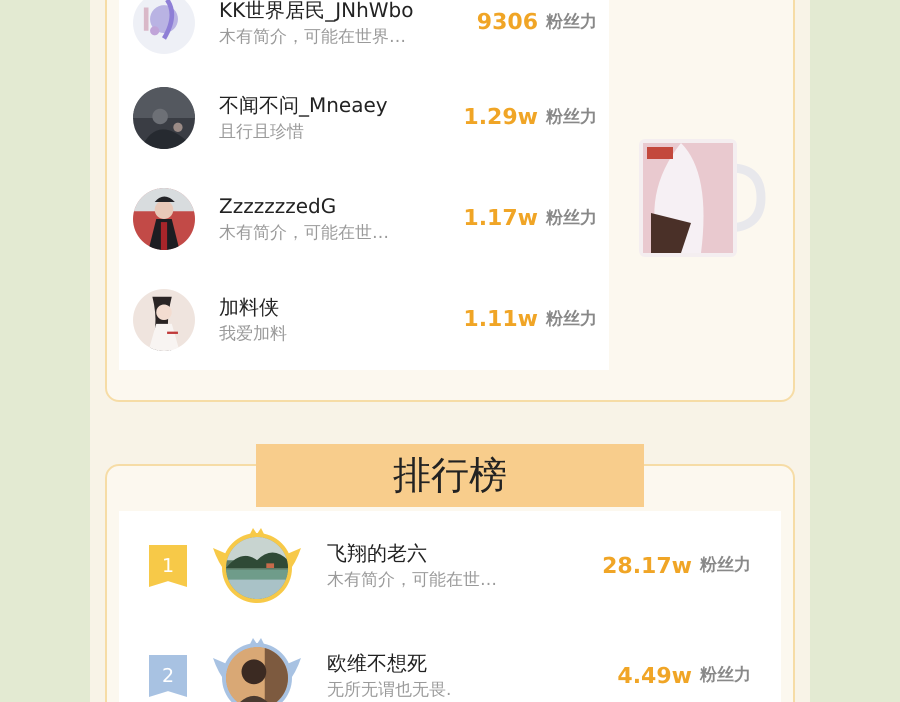 Image resolution: width=900 pixels, height=702 pixels. What do you see at coordinates (500, 320) in the screenshot?
I see `fan-count: 1.11w` at bounding box center [500, 320].